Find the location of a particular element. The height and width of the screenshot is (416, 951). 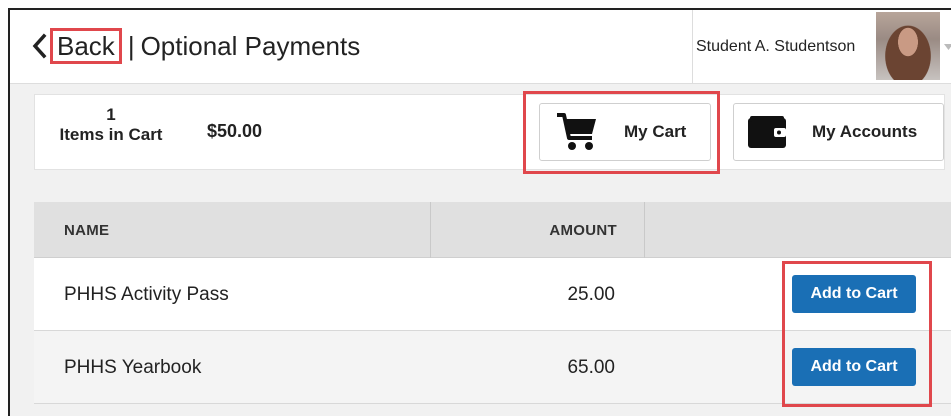

page-title: Optional Payments is located at coordinates (250, 45).